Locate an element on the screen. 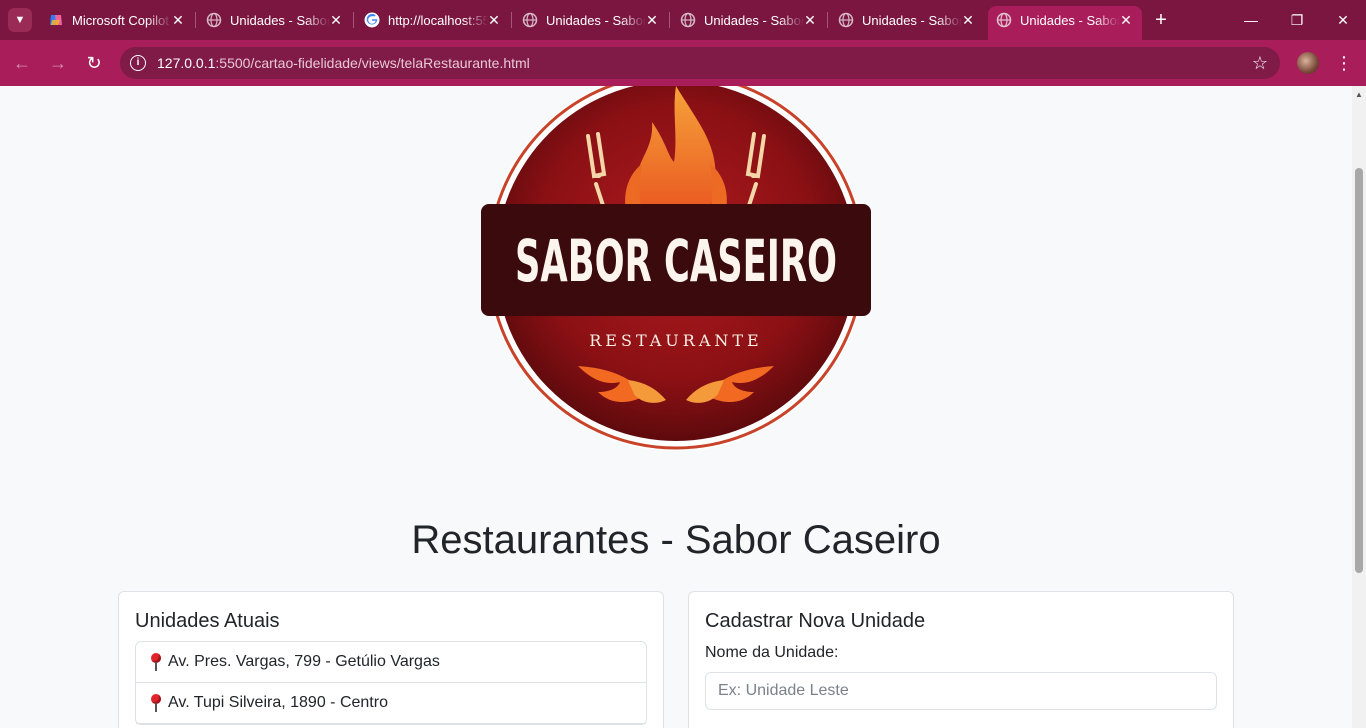 This screenshot has width=1366, height=728. plus-icon: + is located at coordinates (1161, 20).